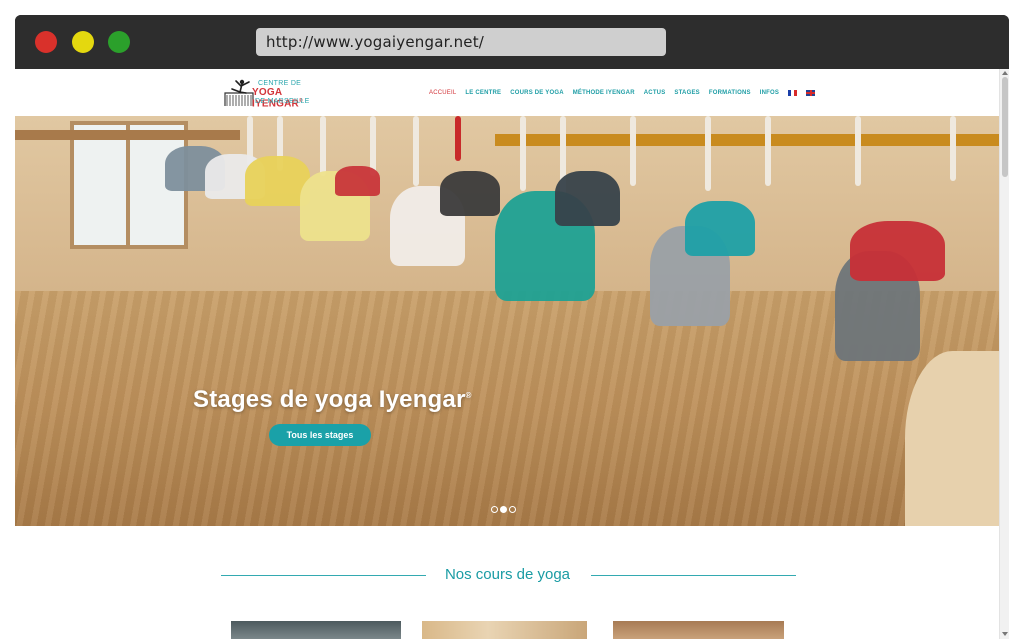 This screenshot has width=1024, height=639. I want to click on minimize-window-button, so click(83, 42).